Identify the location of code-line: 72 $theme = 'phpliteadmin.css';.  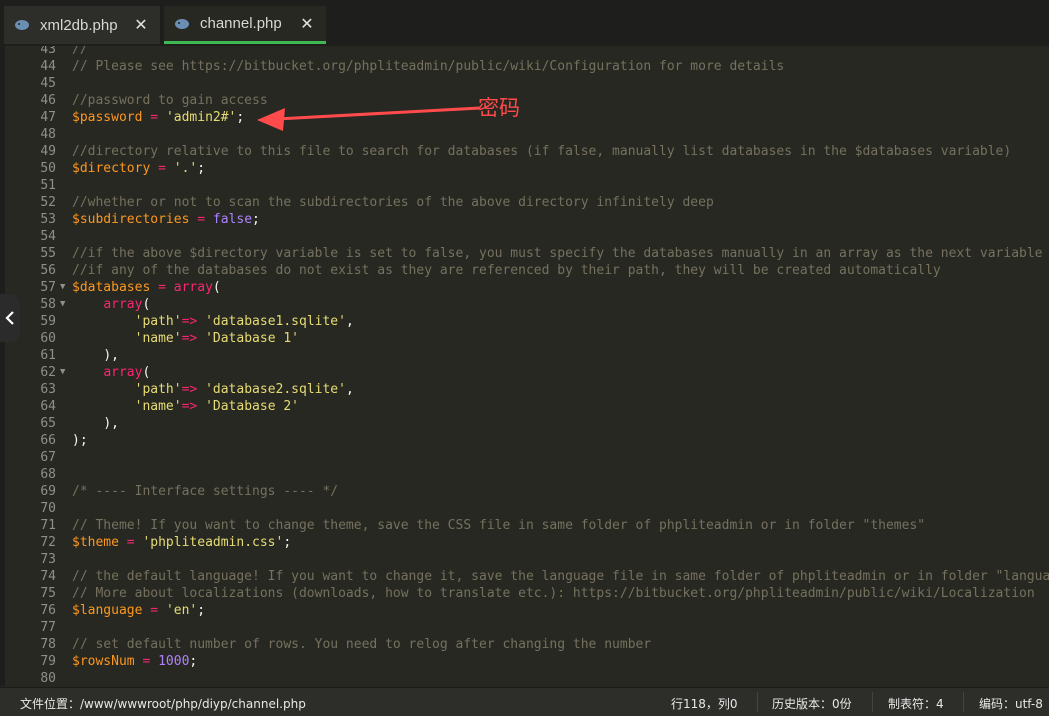
(524, 542).